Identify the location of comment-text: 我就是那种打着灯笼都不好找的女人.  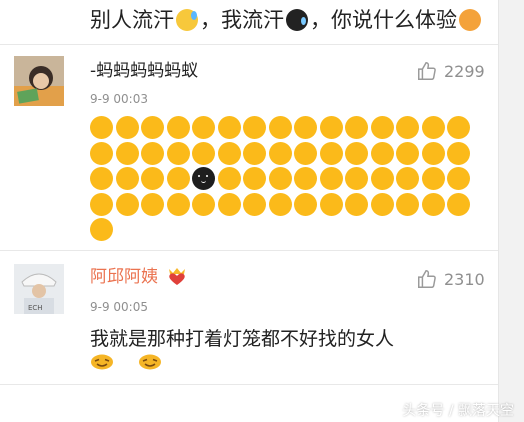
(242, 339).